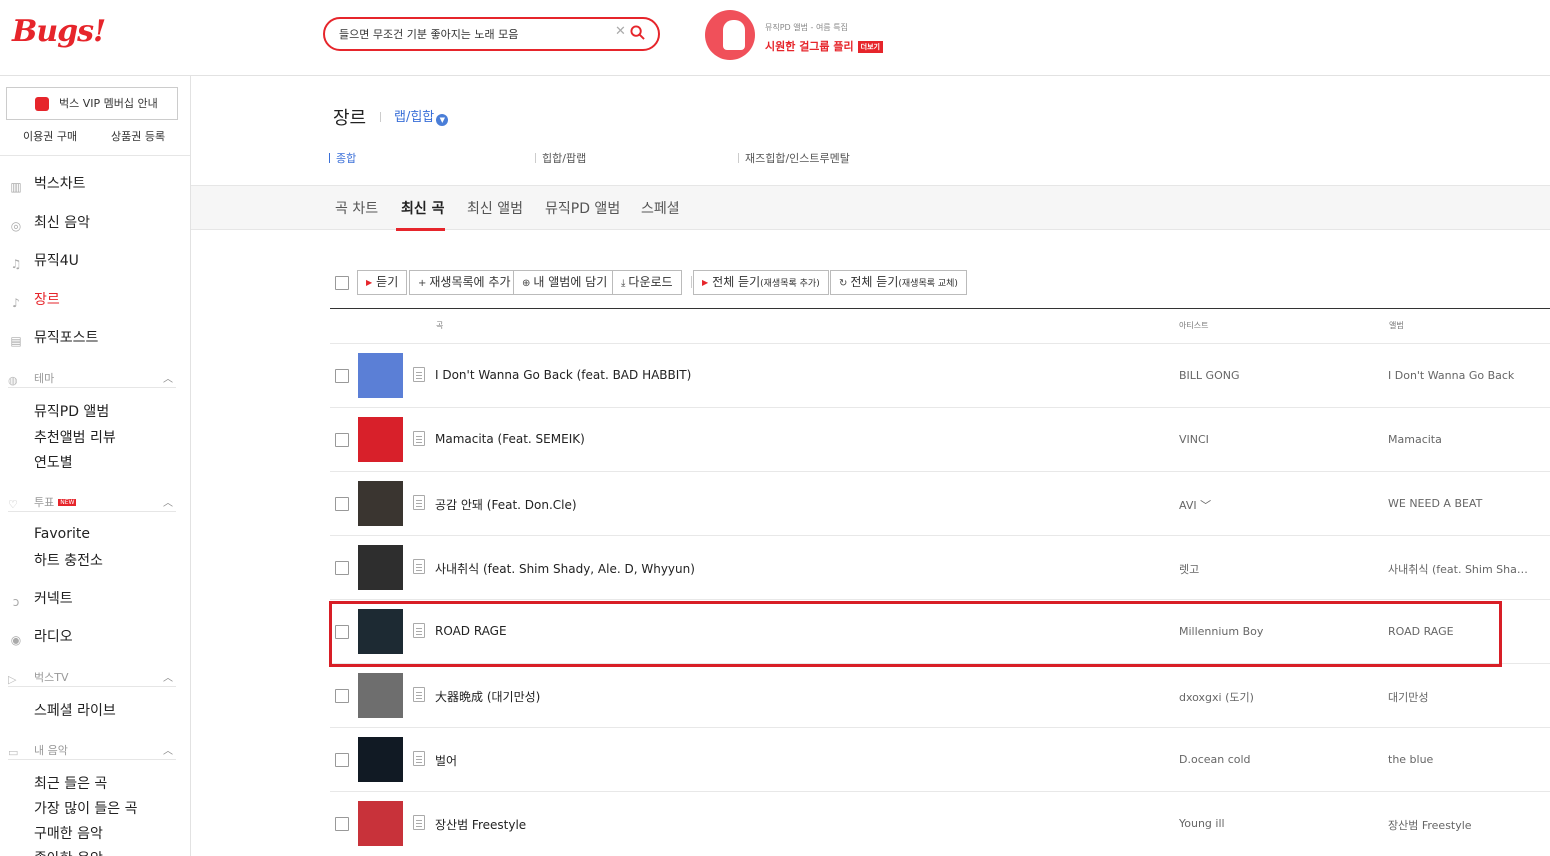  What do you see at coordinates (1460, 825) in the screenshot?
I see `track-album: 장산범 Freestyle` at bounding box center [1460, 825].